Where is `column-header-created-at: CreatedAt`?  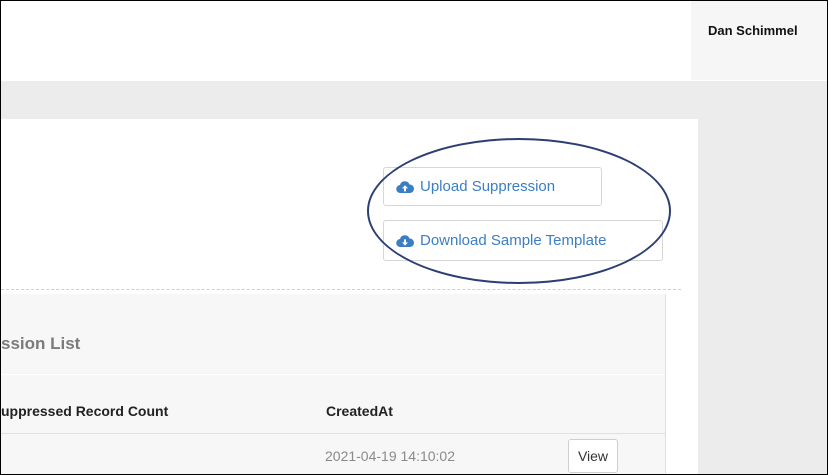 column-header-created-at: CreatedAt is located at coordinates (359, 411).